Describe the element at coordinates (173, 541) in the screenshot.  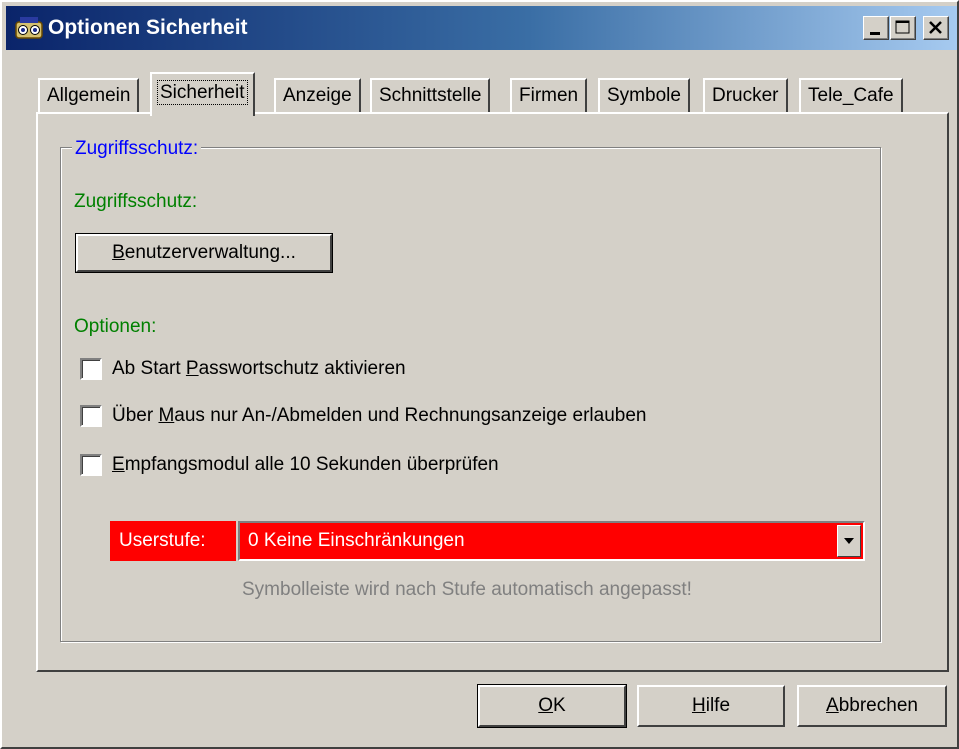
I see `userstufe-label: Userstufe:` at that location.